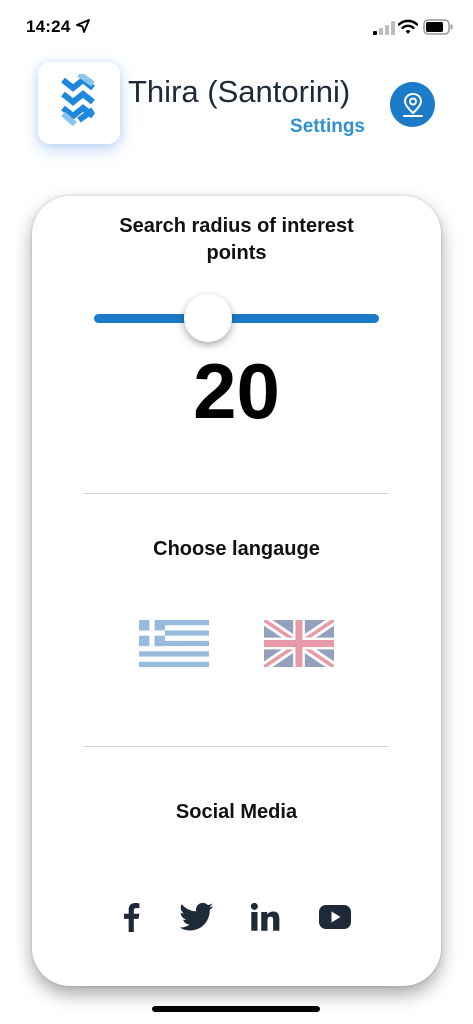 The image size is (473, 1024). What do you see at coordinates (83, 26) in the screenshot?
I see `location-arrow-icon` at bounding box center [83, 26].